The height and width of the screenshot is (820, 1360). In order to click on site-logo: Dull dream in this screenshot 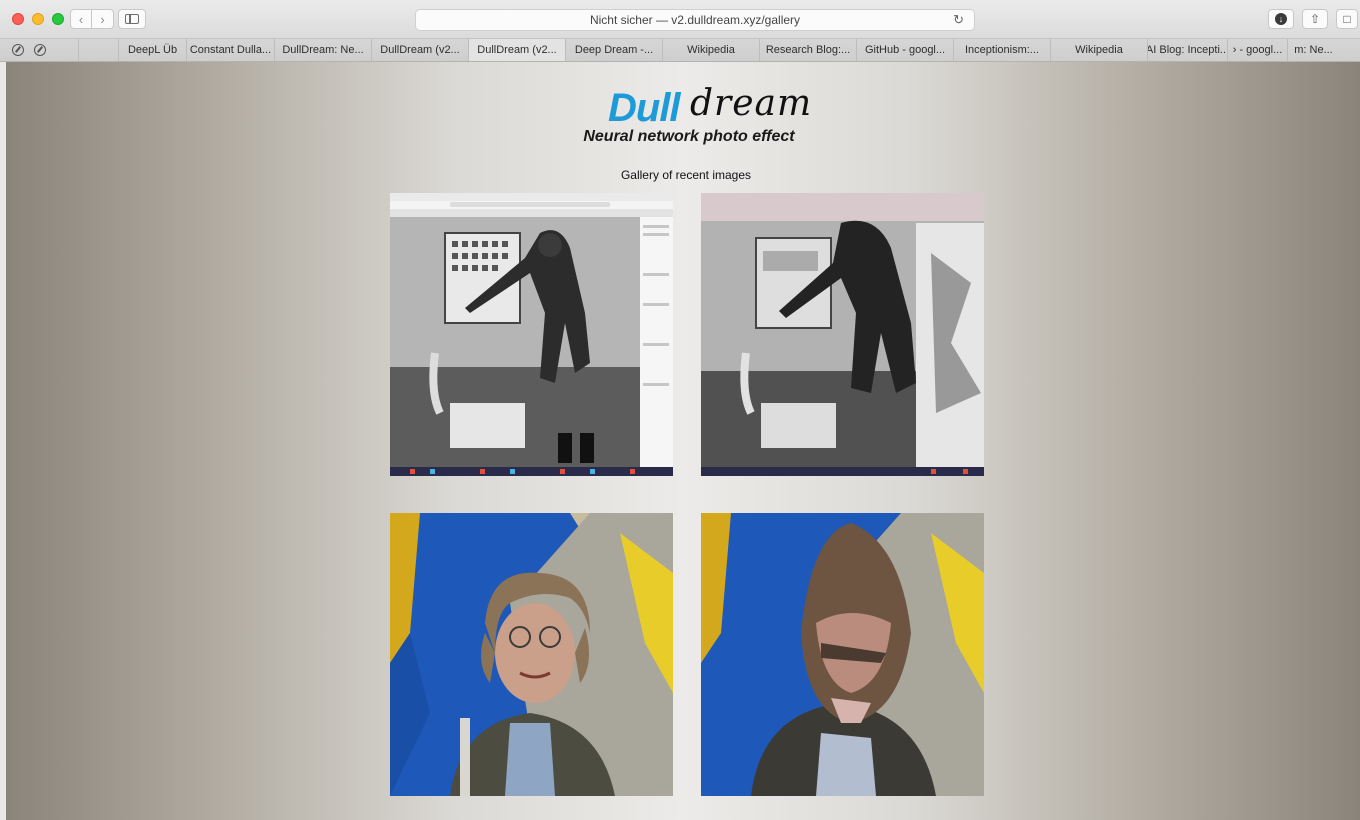, I will do `click(700, 107)`.